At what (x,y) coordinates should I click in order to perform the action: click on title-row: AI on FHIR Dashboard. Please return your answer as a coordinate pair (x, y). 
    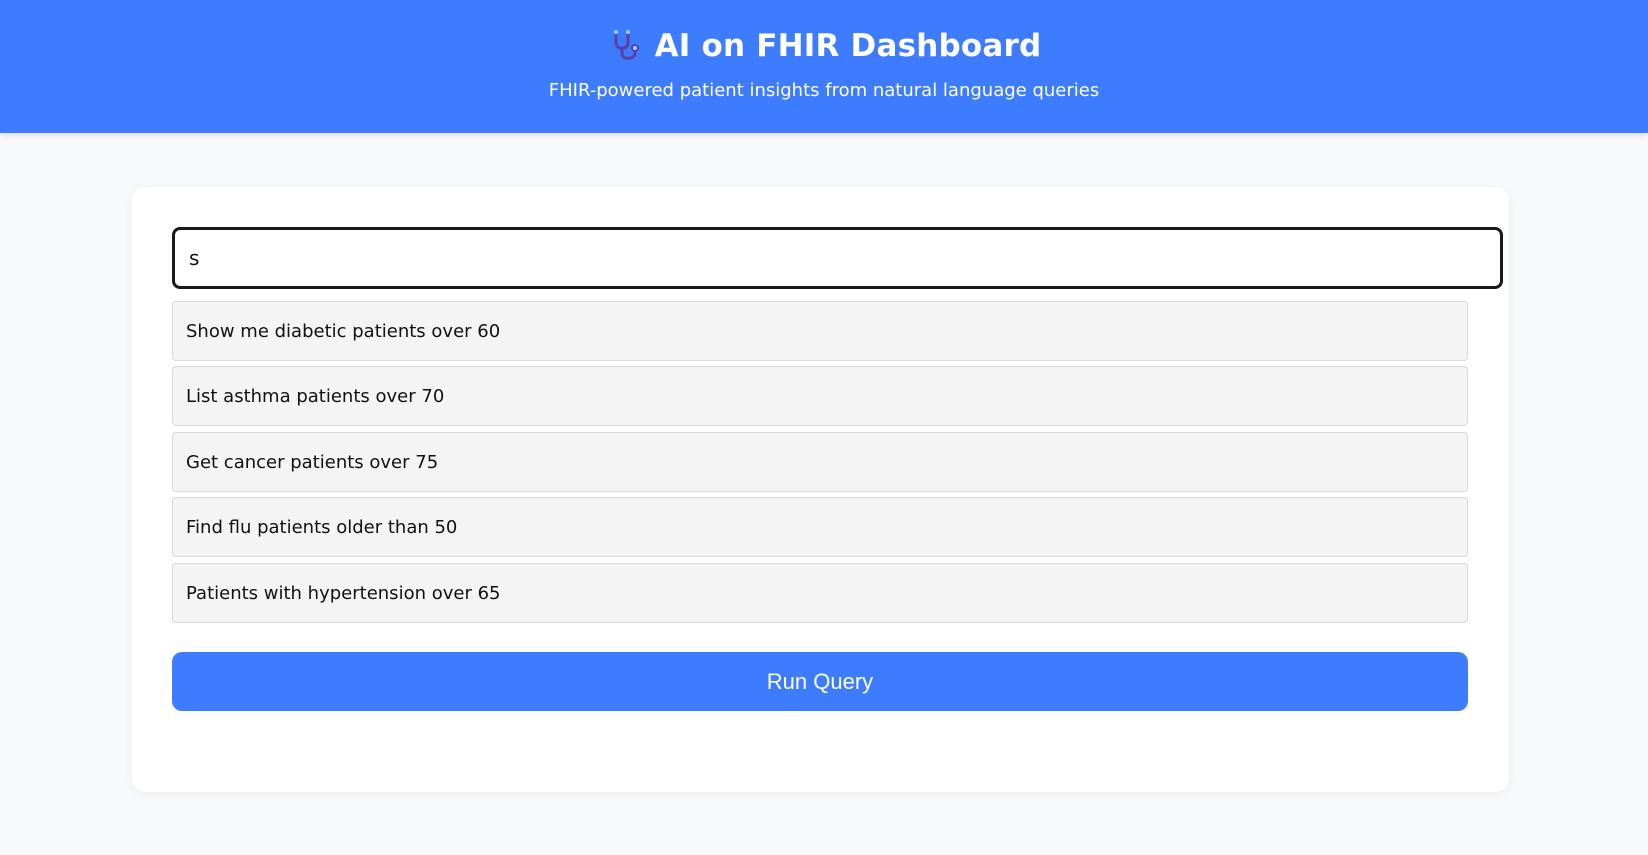
    Looking at the image, I should click on (824, 46).